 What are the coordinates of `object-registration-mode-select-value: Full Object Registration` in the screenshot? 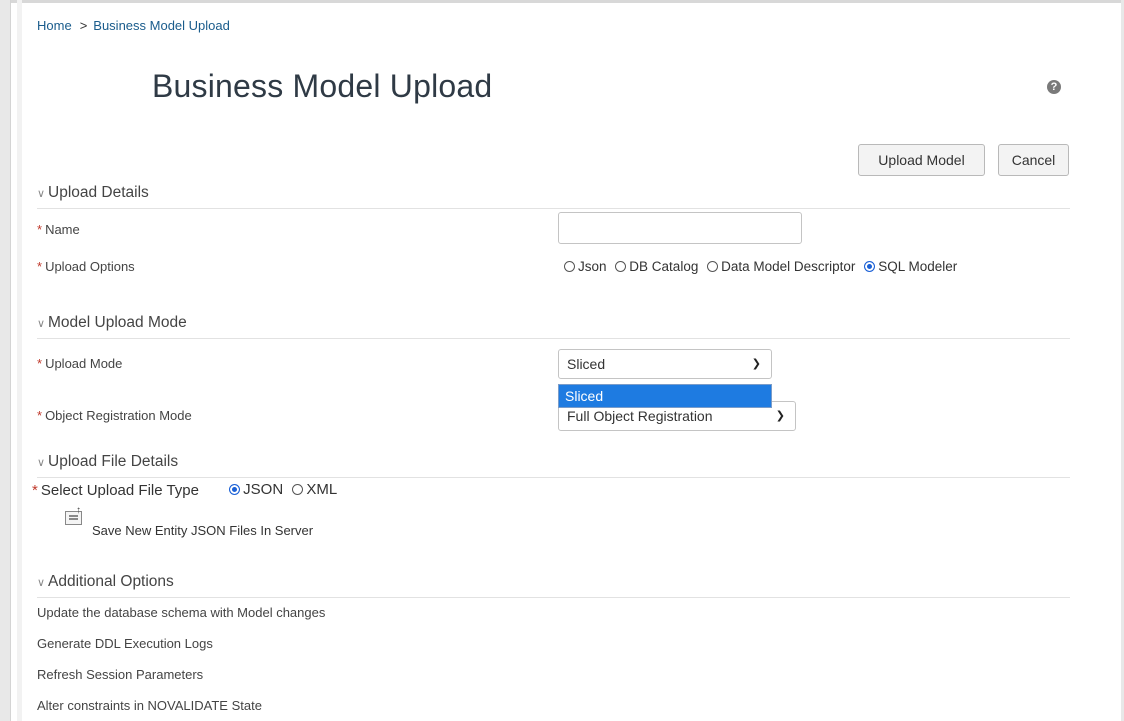 It's located at (640, 416).